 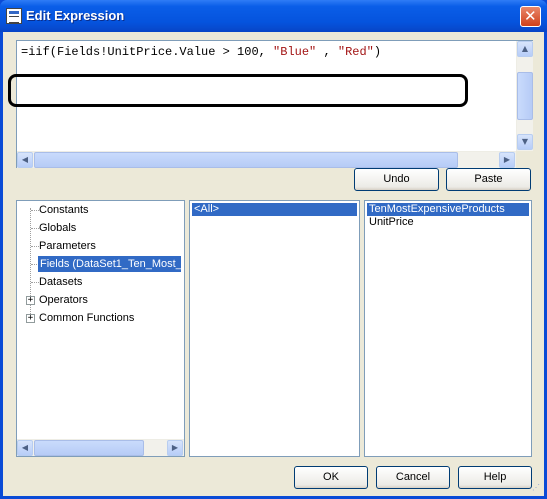 I want to click on undo-button: Undo, so click(x=396, y=179).